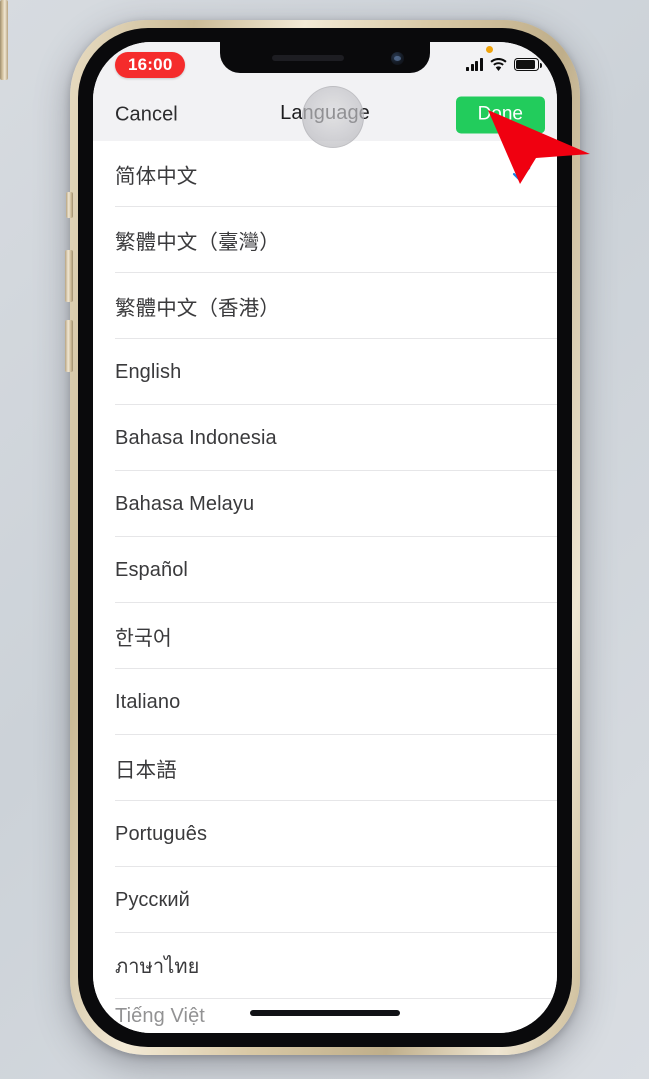 Image resolution: width=649 pixels, height=1079 pixels. Describe the element at coordinates (308, 58) in the screenshot. I see `earpiece-speaker-icon` at that location.